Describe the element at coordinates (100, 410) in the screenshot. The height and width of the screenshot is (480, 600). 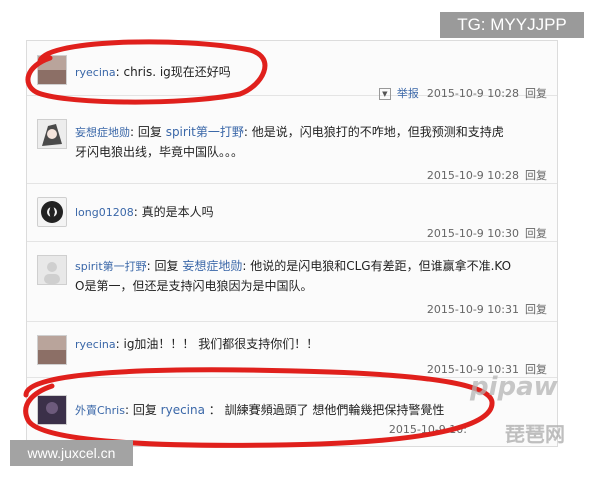
I see `comment-author-link: 外賣Chris` at that location.